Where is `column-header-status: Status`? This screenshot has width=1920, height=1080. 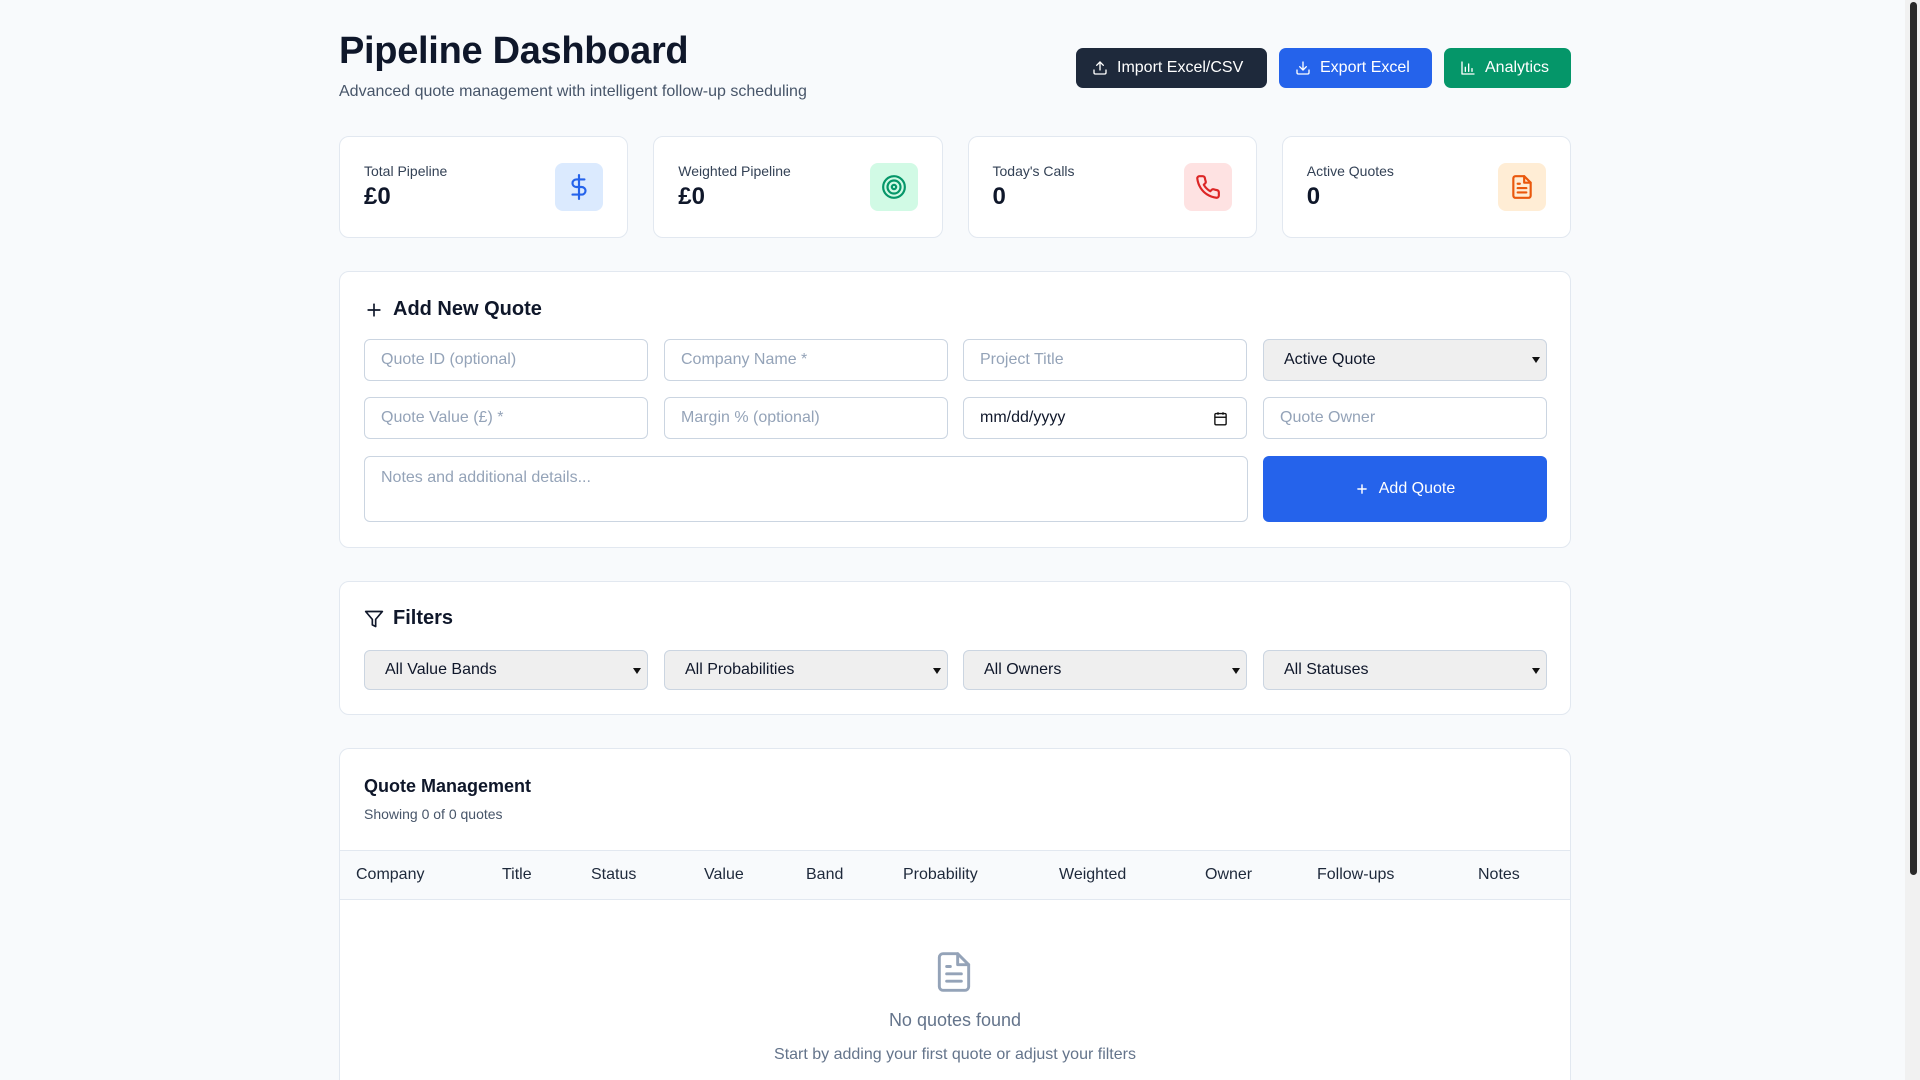
column-header-status: Status is located at coordinates (613, 875).